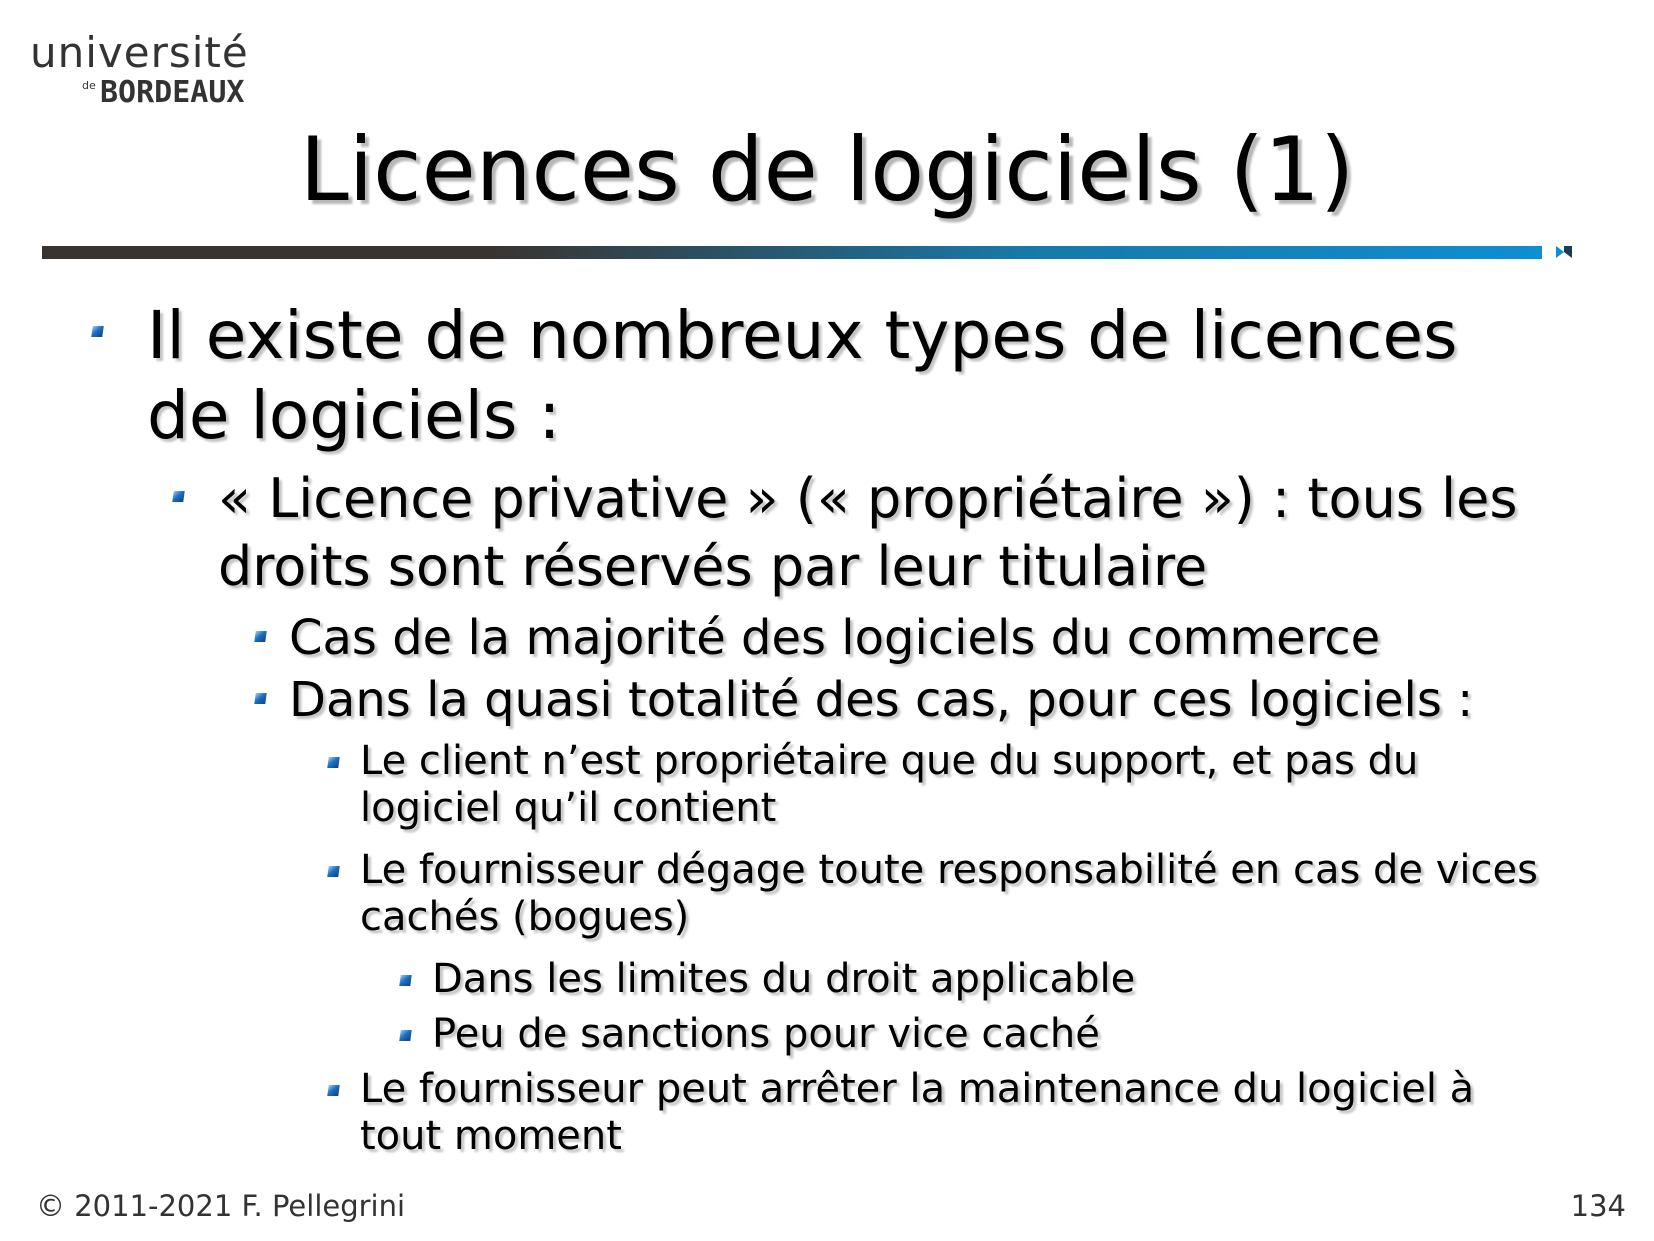  I want to click on bullet-text: Dans les limites du droit applicable, so click(784, 979).